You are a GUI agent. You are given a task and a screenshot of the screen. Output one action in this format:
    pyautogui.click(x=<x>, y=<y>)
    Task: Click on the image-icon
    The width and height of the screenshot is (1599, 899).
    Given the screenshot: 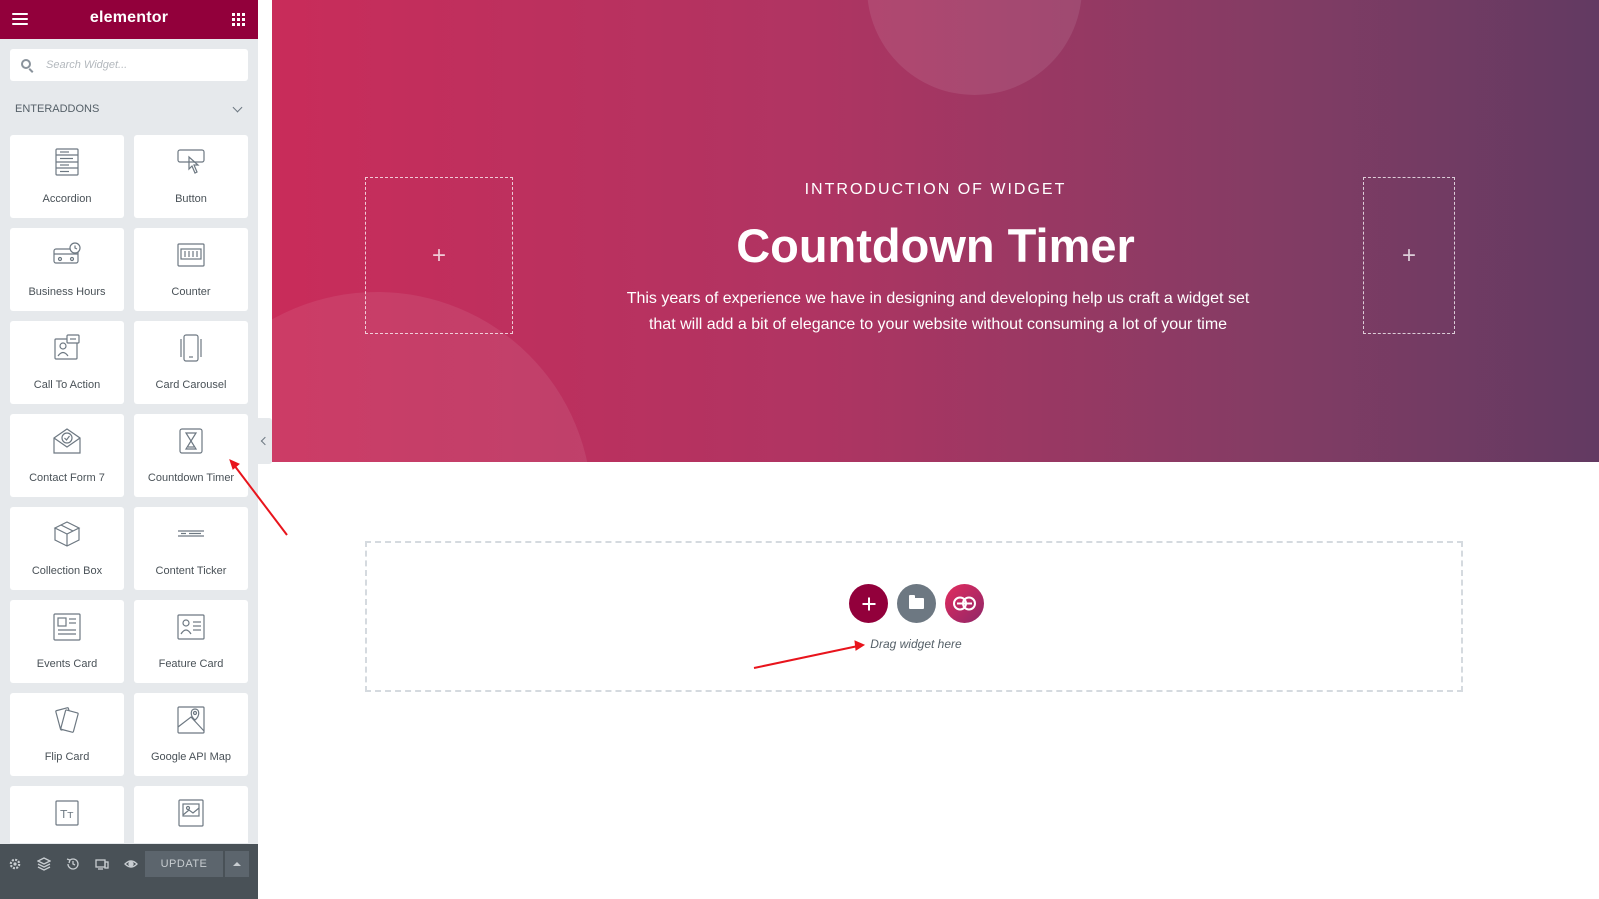 What is the action you would take?
    pyautogui.click(x=191, y=813)
    